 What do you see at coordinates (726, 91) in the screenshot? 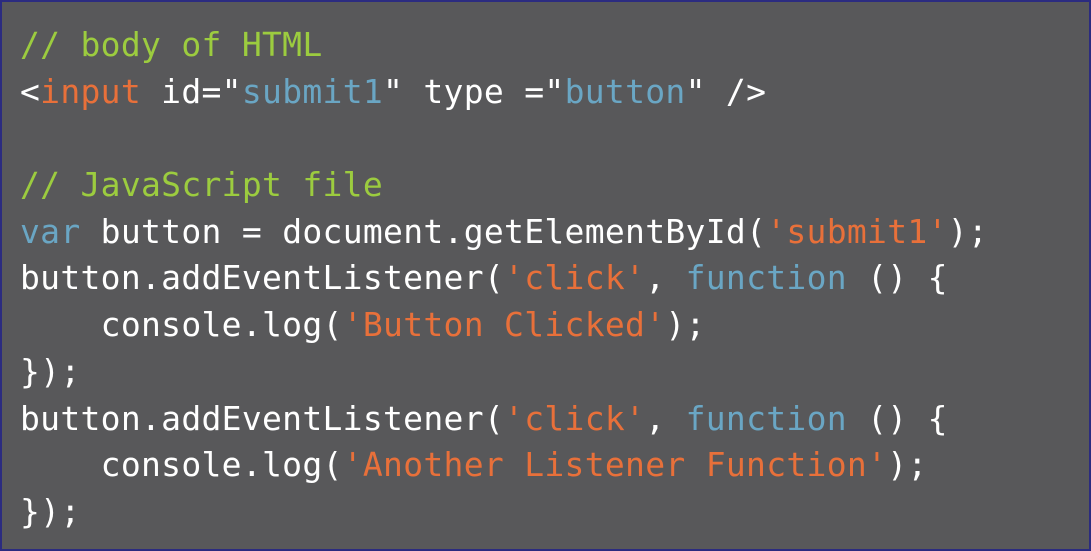
I see `code-token-plain: " />` at bounding box center [726, 91].